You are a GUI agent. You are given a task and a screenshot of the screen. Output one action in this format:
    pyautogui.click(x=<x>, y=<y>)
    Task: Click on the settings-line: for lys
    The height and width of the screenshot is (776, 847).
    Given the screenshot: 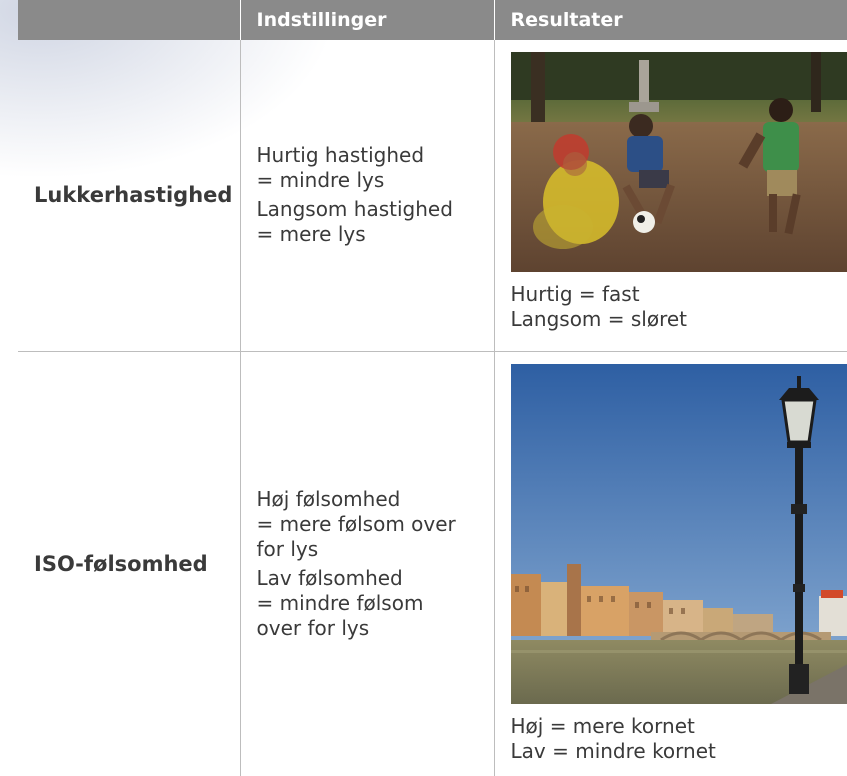 What is the action you would take?
    pyautogui.click(x=287, y=548)
    